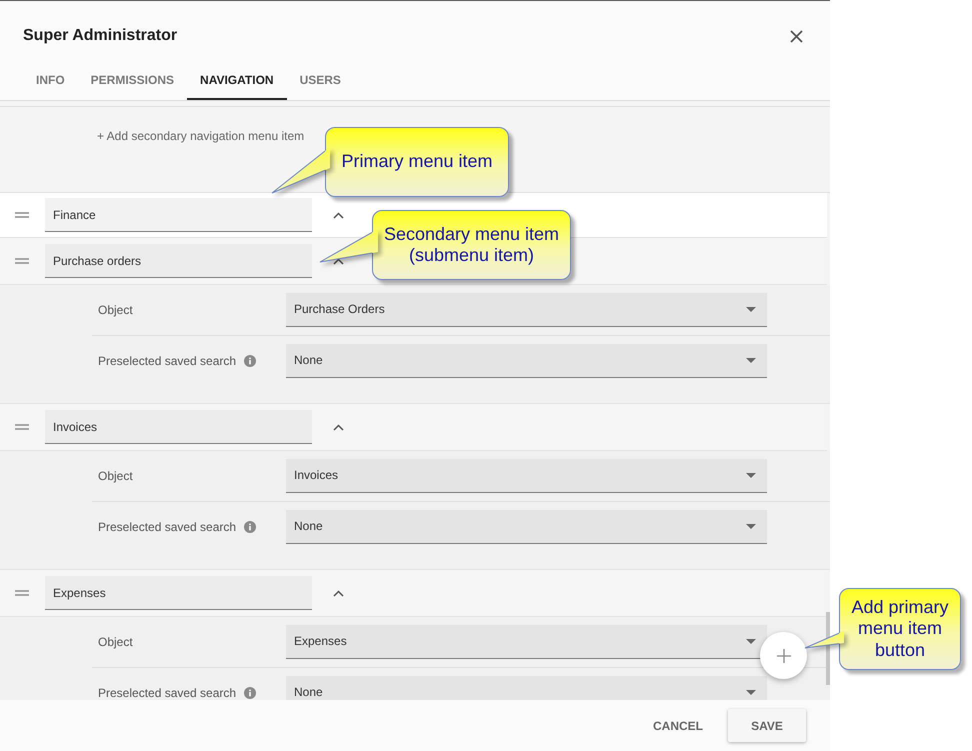  I want to click on save-button: SAVE, so click(767, 725).